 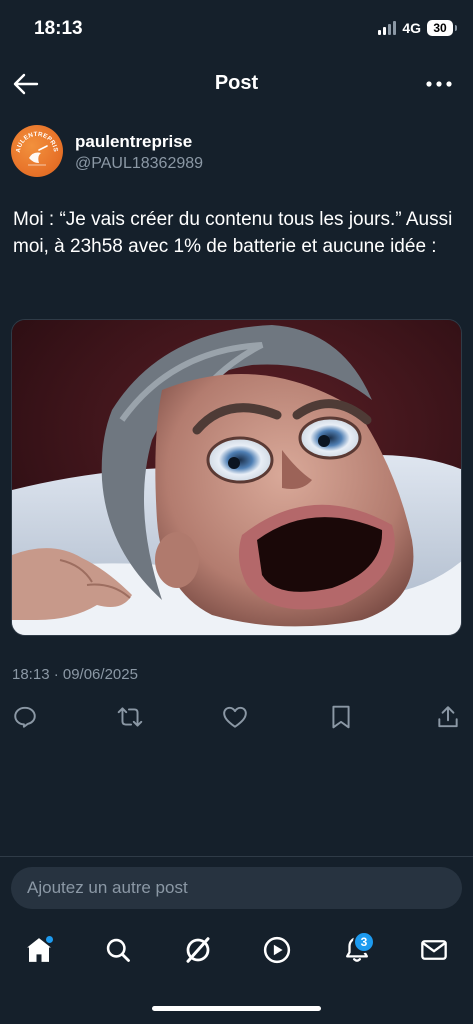 I want to click on tab-grok, so click(x=198, y=950).